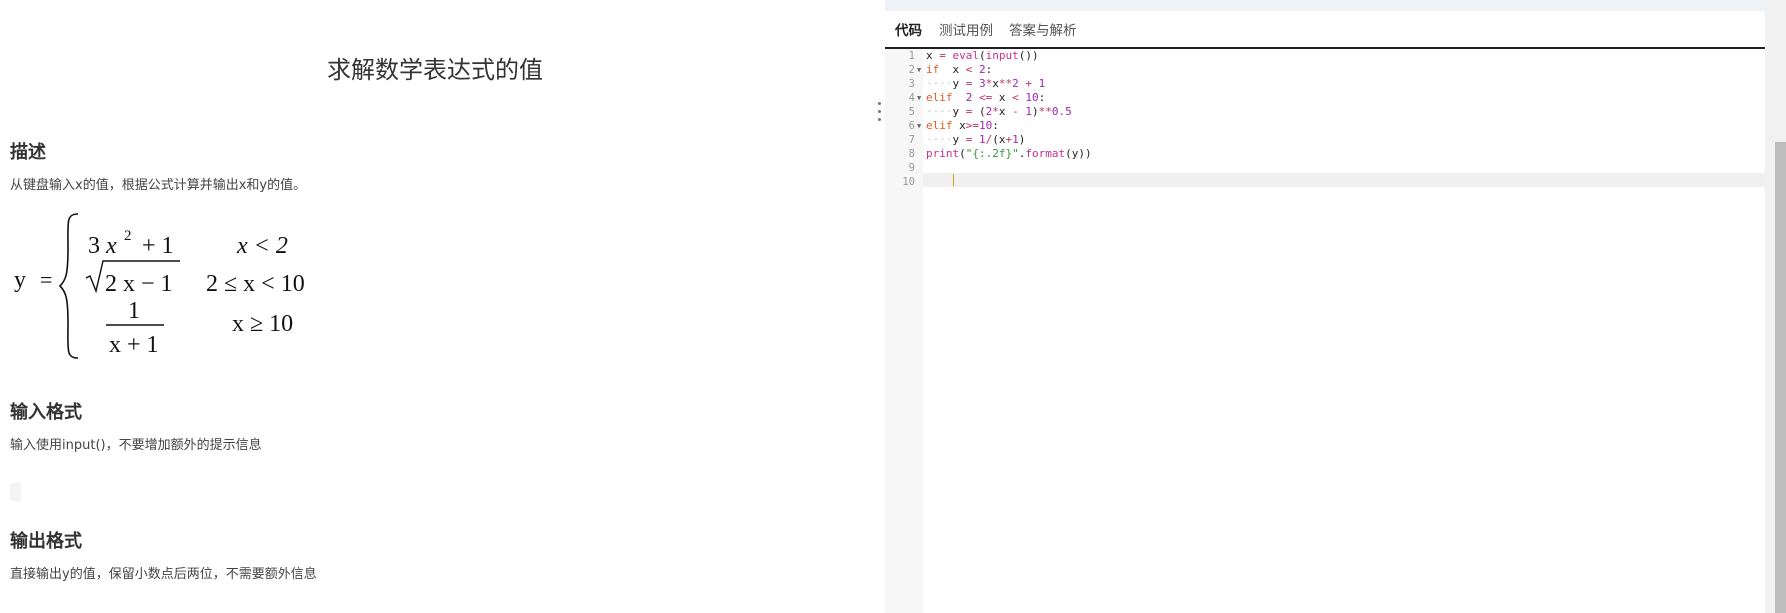 The image size is (1786, 613). I want to click on code-line: ····y = (2*x - 1)**0.5, so click(999, 112).